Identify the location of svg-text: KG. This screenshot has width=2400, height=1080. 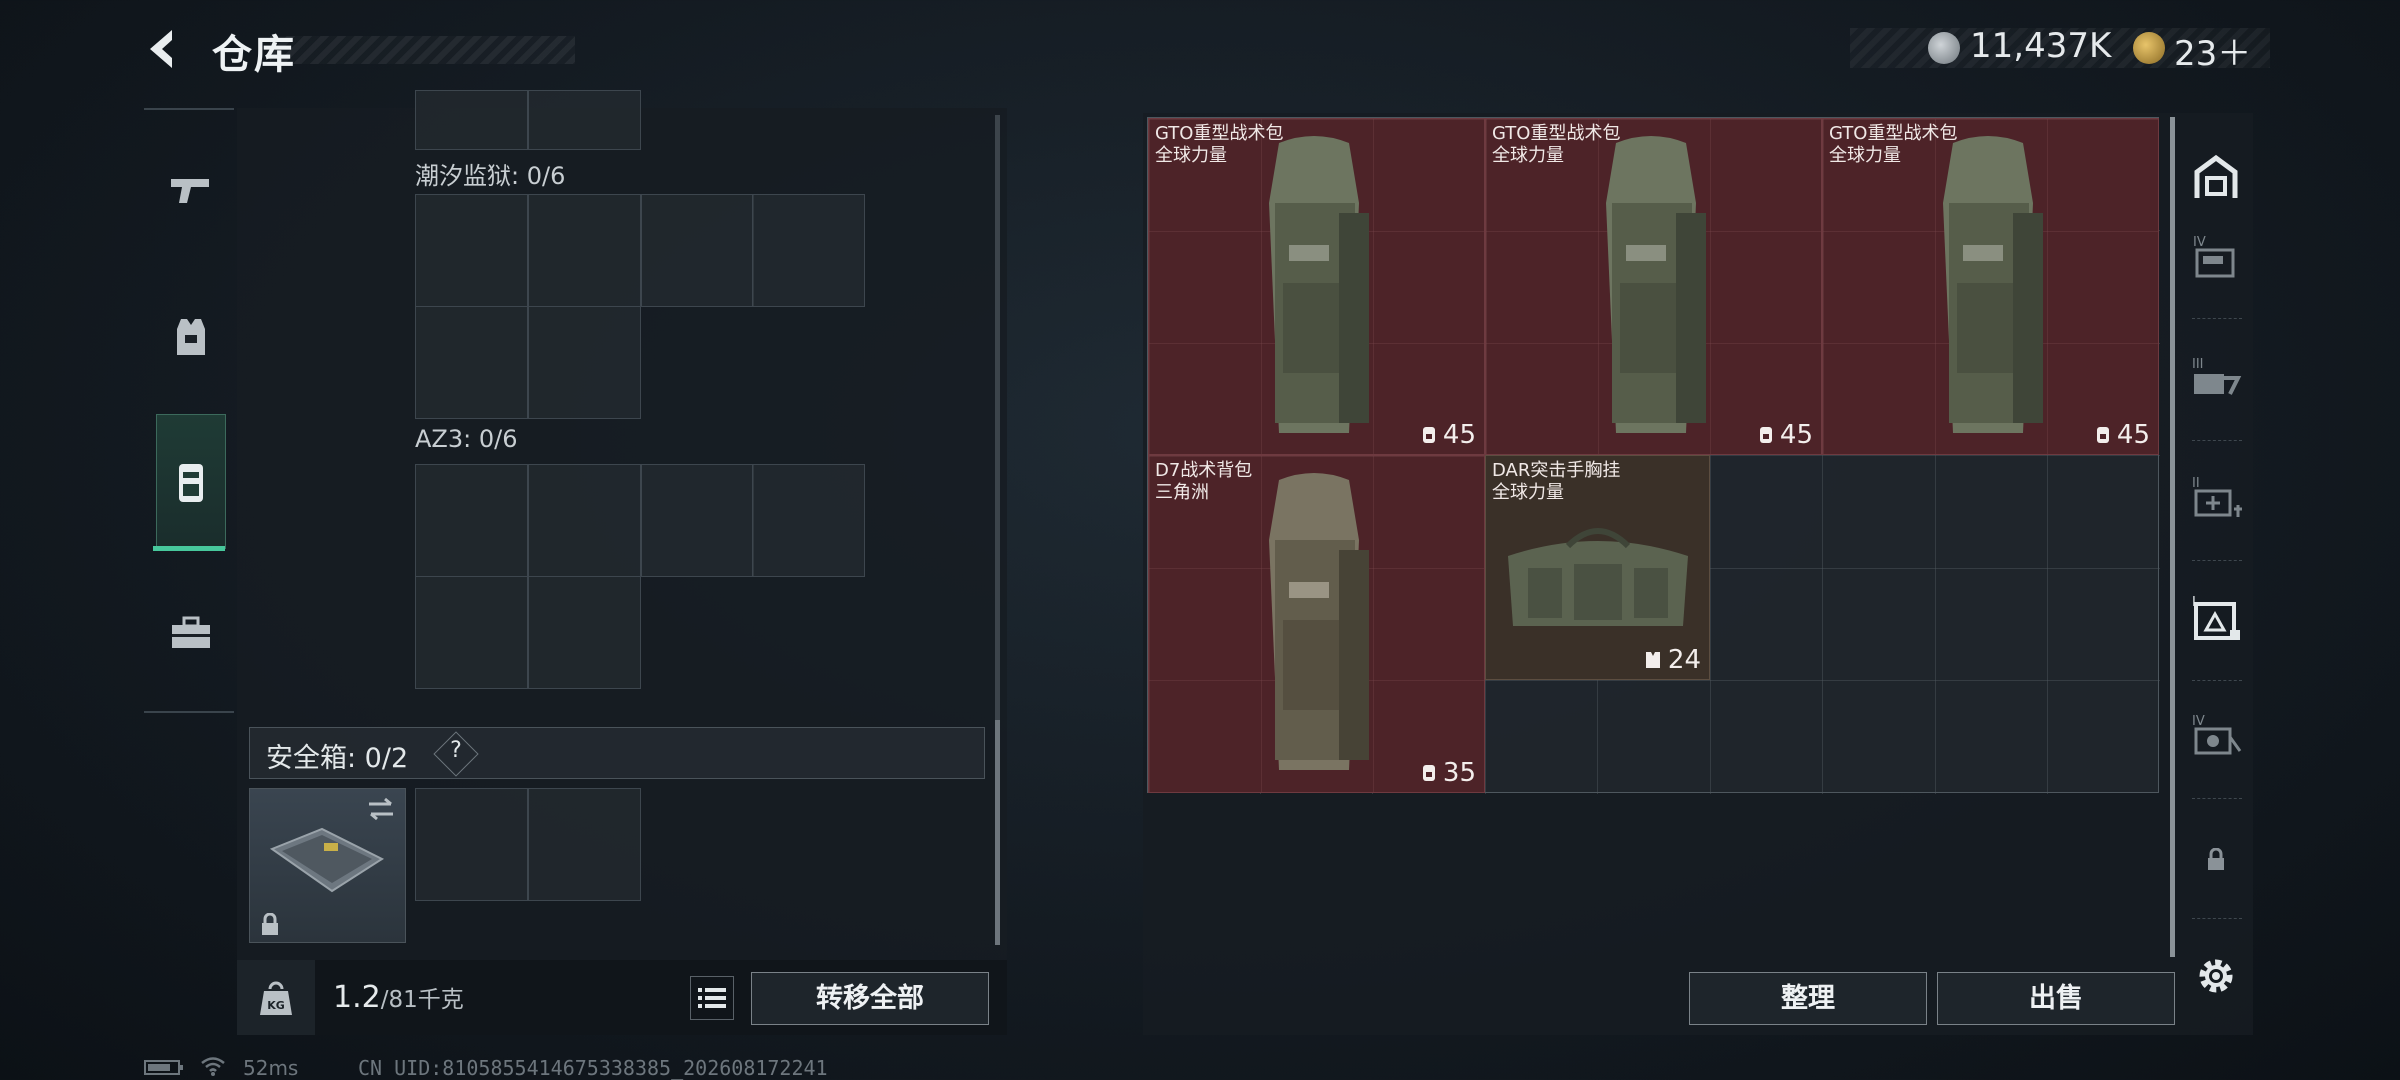
(276, 1005).